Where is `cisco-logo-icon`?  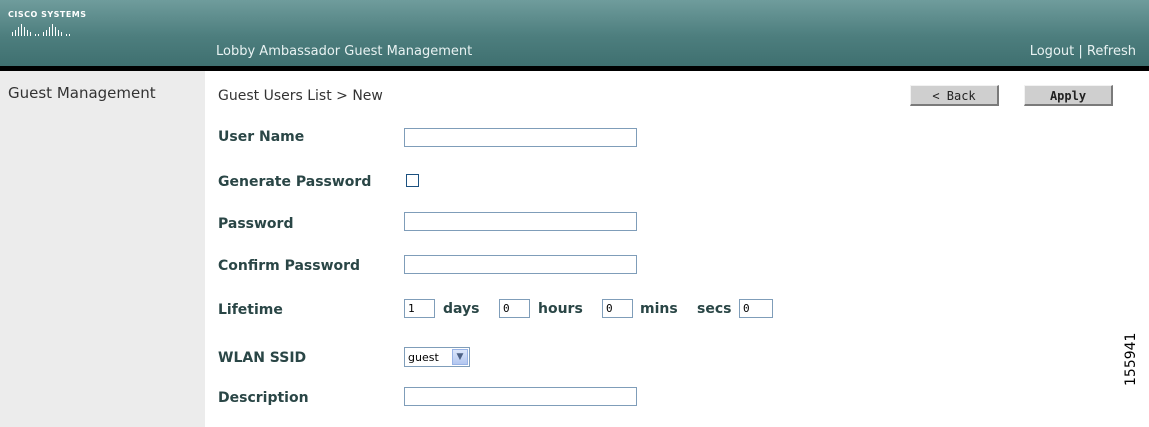 cisco-logo-icon is located at coordinates (41, 30).